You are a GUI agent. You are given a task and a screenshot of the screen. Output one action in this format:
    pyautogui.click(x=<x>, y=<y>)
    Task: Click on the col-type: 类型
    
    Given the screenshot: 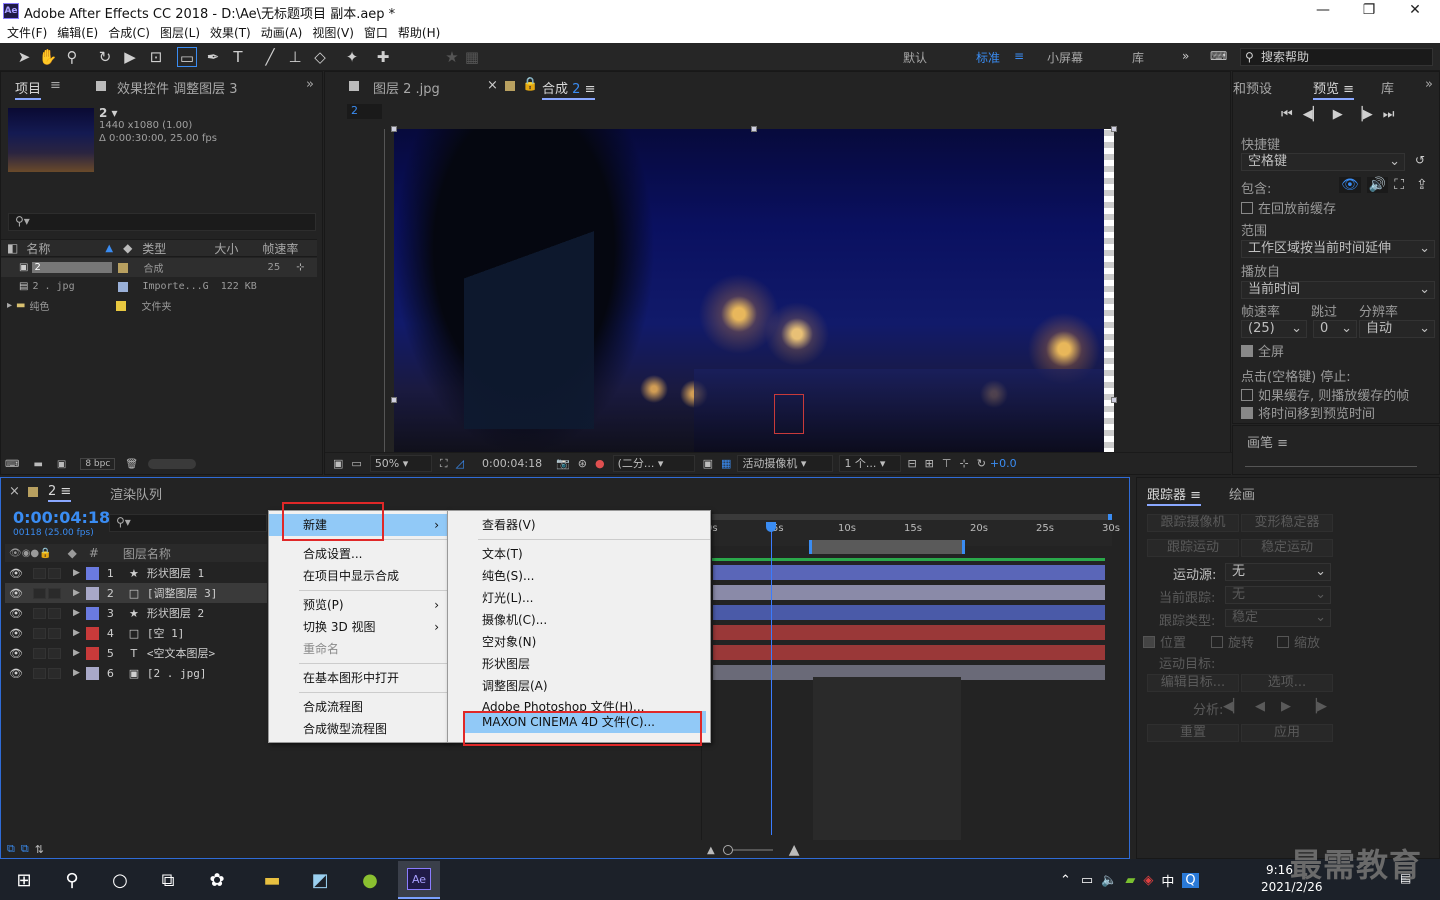 What is the action you would take?
    pyautogui.click(x=154, y=248)
    